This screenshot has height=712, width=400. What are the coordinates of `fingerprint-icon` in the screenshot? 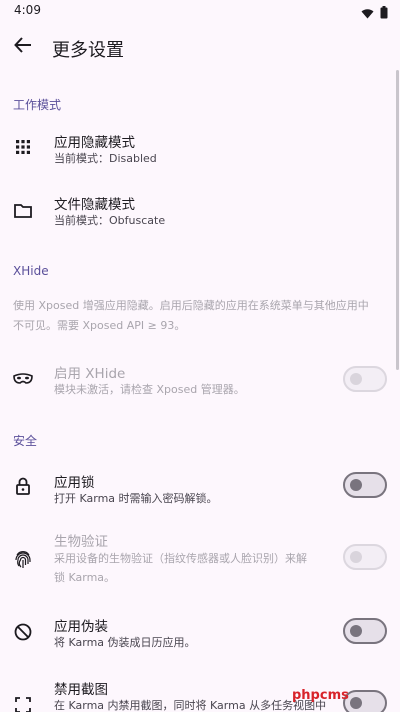 It's located at (23, 559).